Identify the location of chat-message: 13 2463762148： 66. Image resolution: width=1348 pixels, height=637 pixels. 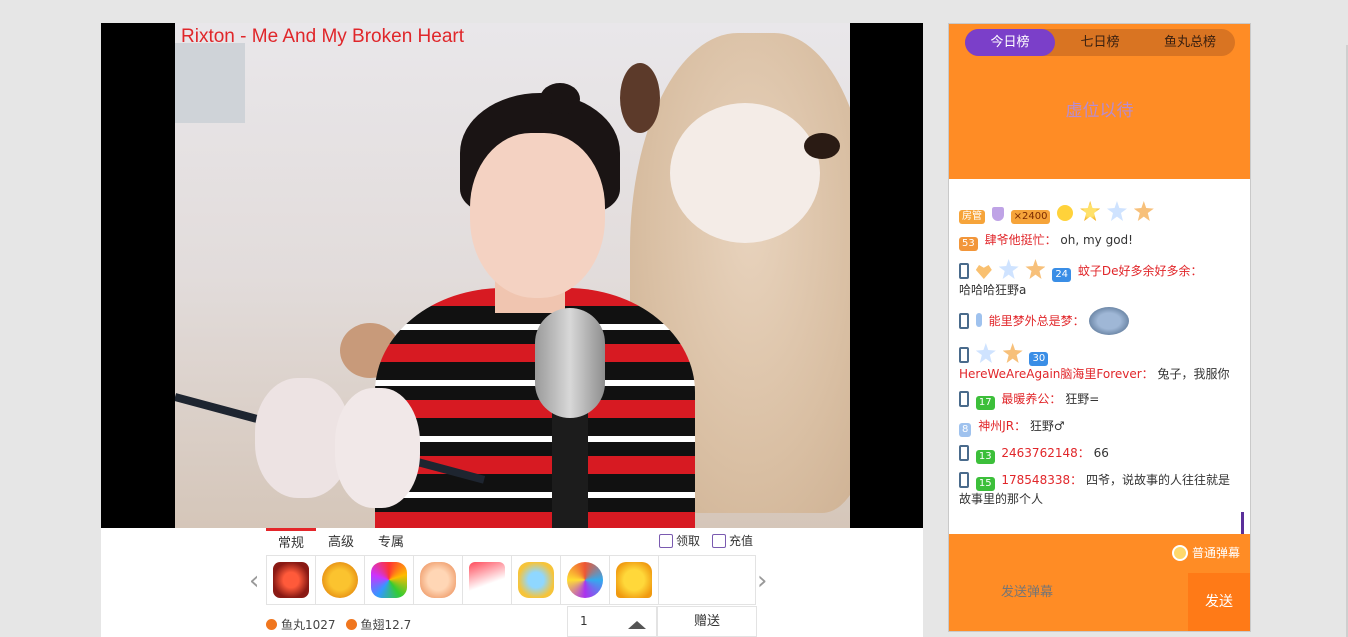
(1099, 454).